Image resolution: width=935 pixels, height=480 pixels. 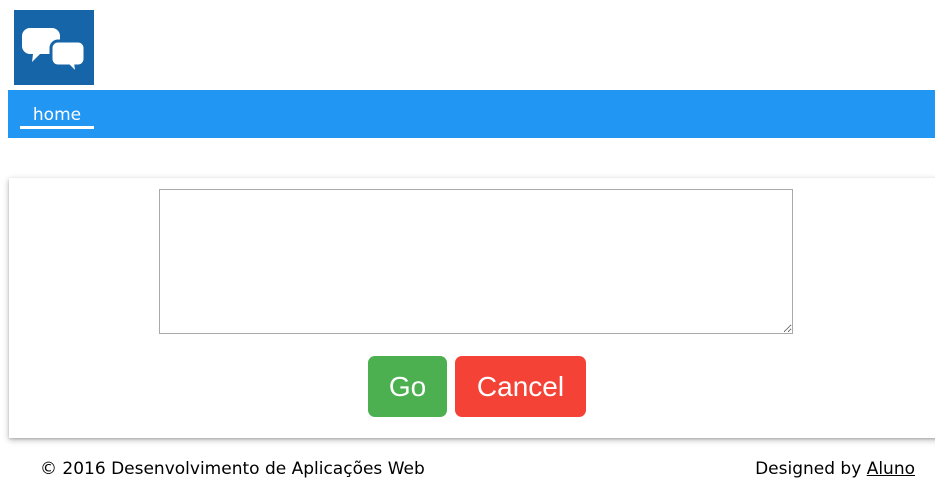 I want to click on navbar: home, so click(x=471, y=114).